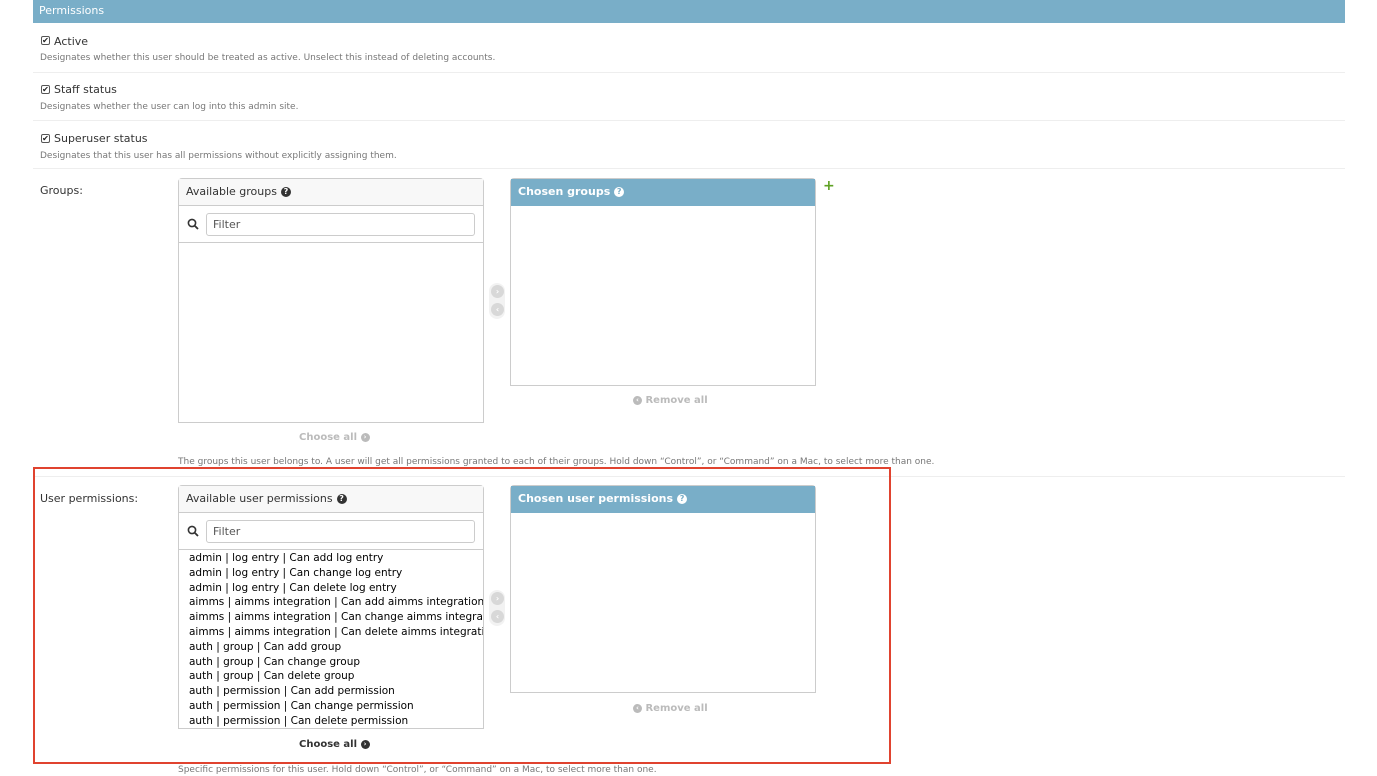 This screenshot has width=1377, height=776. What do you see at coordinates (72, 10) in the screenshot?
I see `section-title: Permissions` at bounding box center [72, 10].